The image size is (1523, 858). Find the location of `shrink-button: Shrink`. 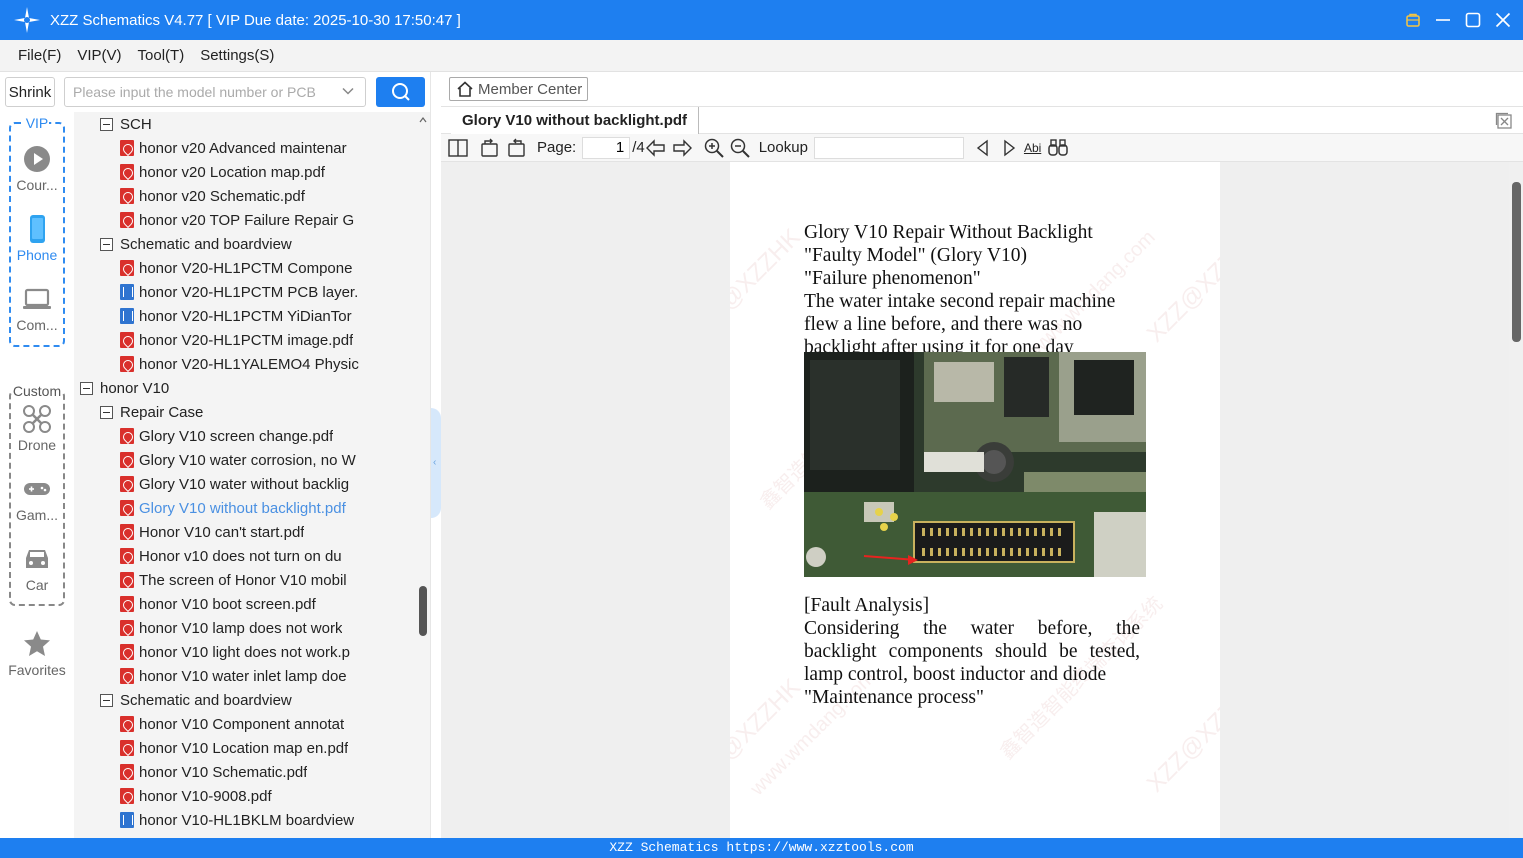

shrink-button: Shrink is located at coordinates (30, 92).